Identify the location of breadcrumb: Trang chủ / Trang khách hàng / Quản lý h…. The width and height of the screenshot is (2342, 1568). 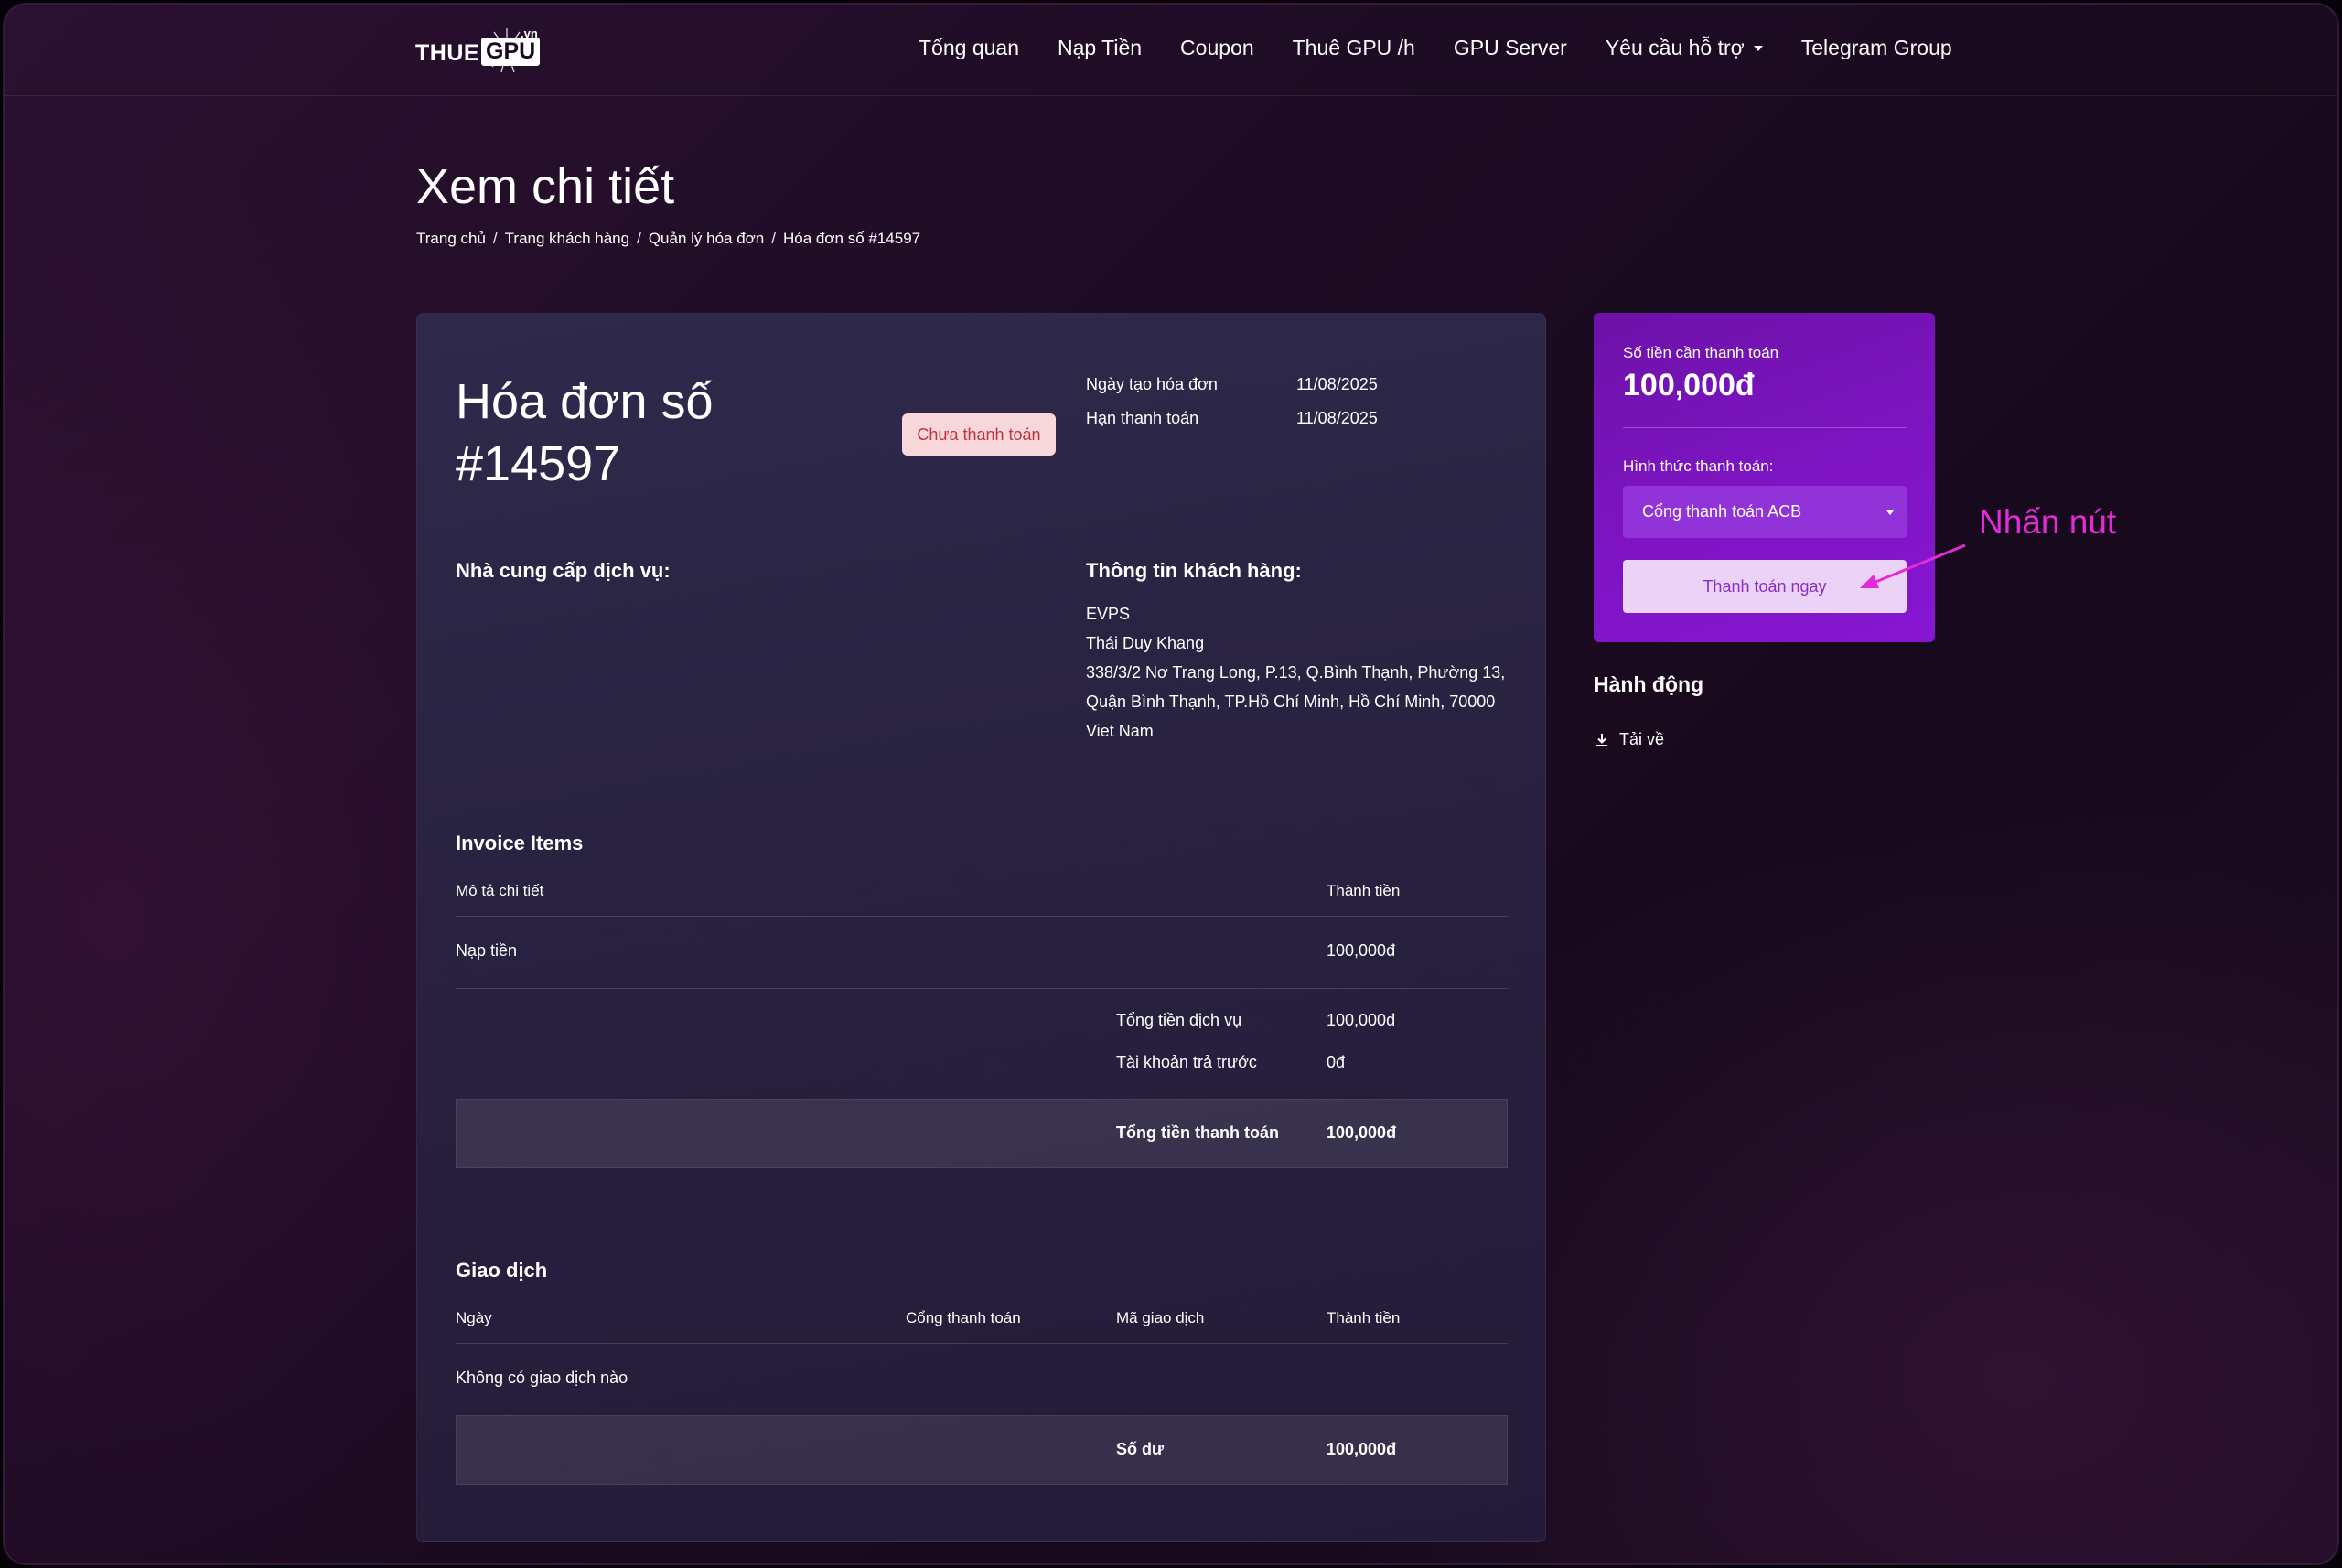
(668, 239).